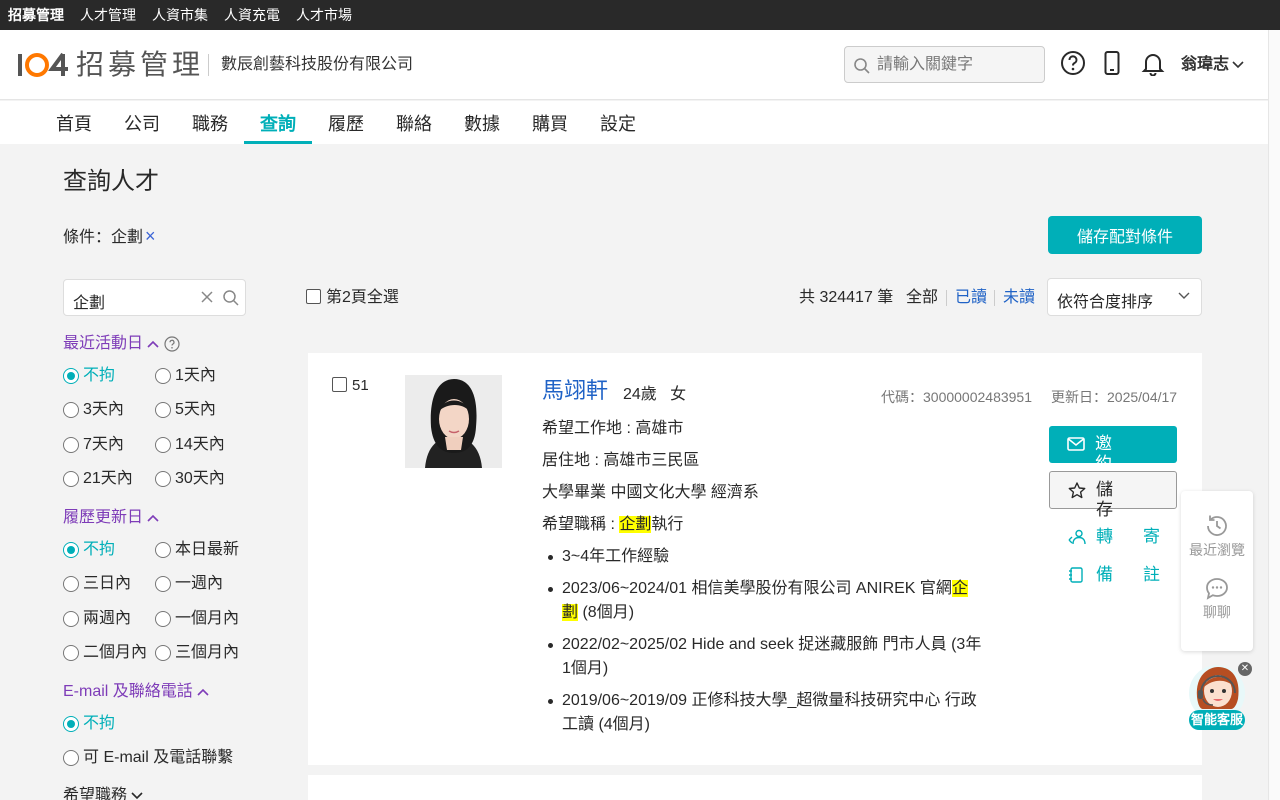 The width and height of the screenshot is (1280, 800). Describe the element at coordinates (324, 15) in the screenshot. I see `topbar-talent-market: 人才市場` at that location.